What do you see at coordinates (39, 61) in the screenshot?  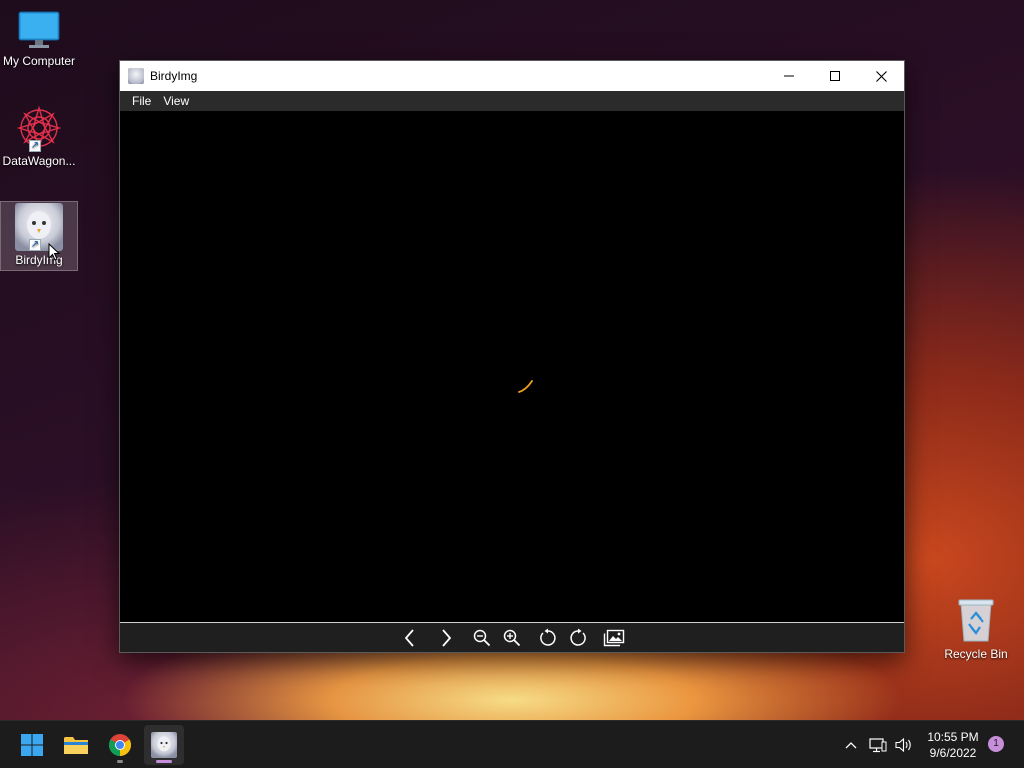 I see `desktop-icon-label: My Computer` at bounding box center [39, 61].